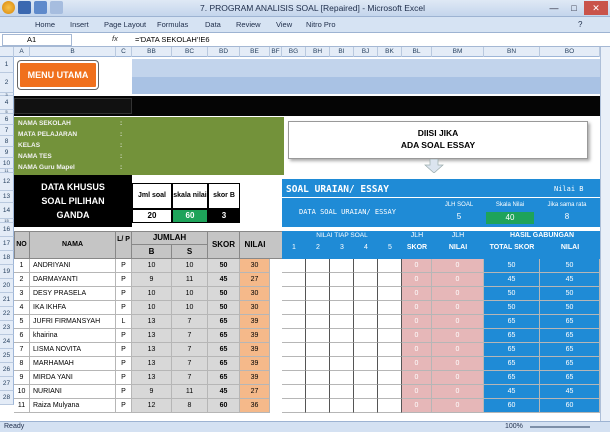 This screenshot has height=432, width=610. What do you see at coordinates (574, 8) in the screenshot?
I see `maximize-button: □` at bounding box center [574, 8].